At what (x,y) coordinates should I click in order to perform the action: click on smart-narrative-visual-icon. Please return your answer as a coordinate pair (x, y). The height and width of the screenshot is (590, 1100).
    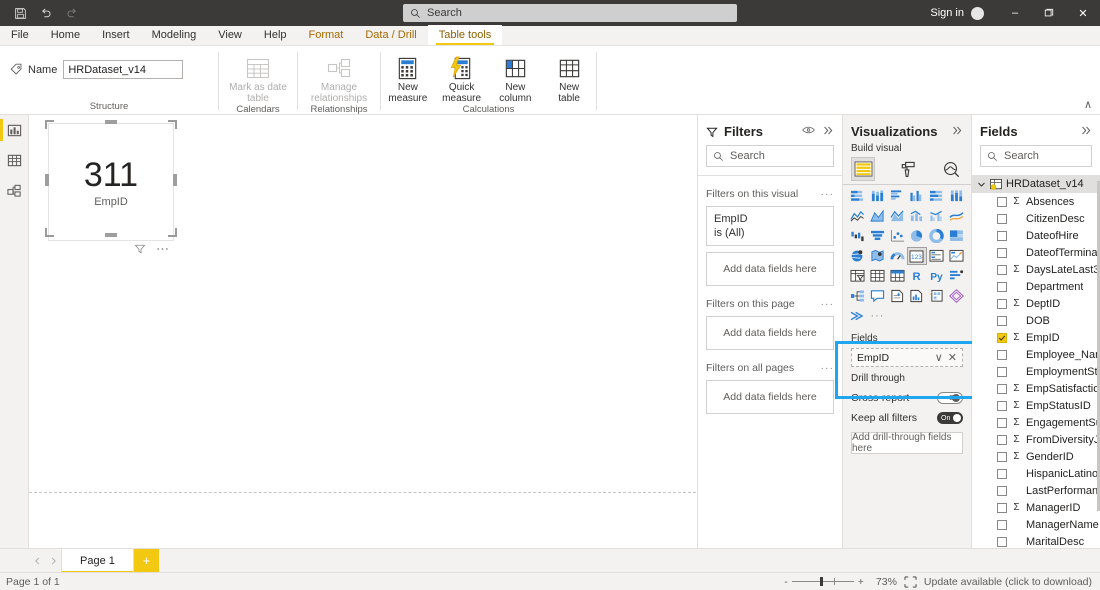
    Looking at the image, I should click on (897, 296).